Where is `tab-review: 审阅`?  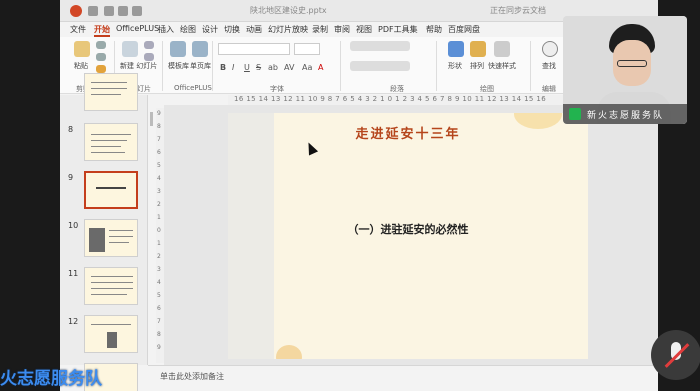
tab-review: 审阅 is located at coordinates (342, 29).